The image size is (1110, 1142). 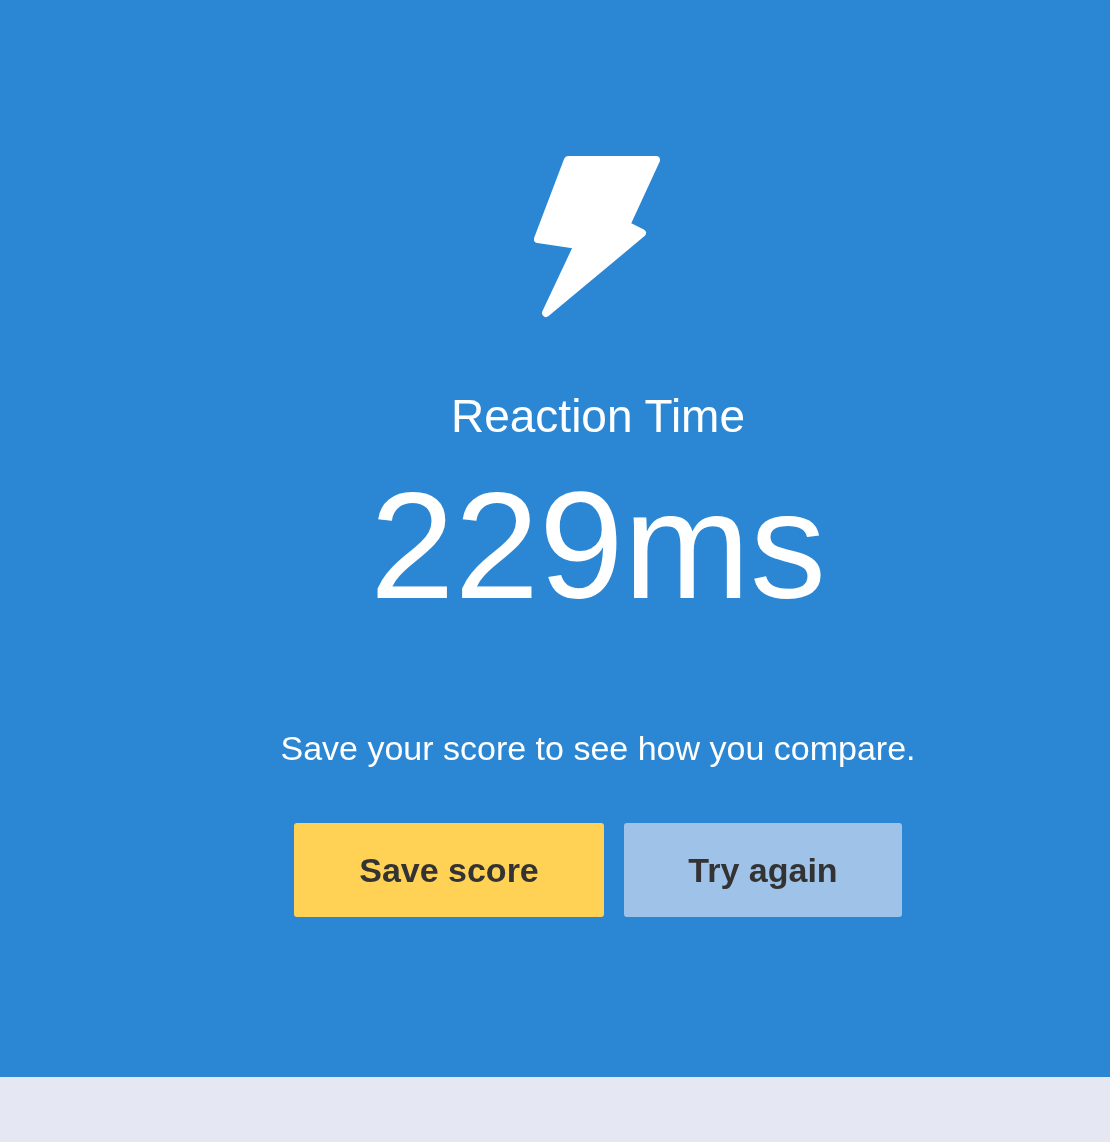 I want to click on try-again-button: Try again, so click(x=763, y=870).